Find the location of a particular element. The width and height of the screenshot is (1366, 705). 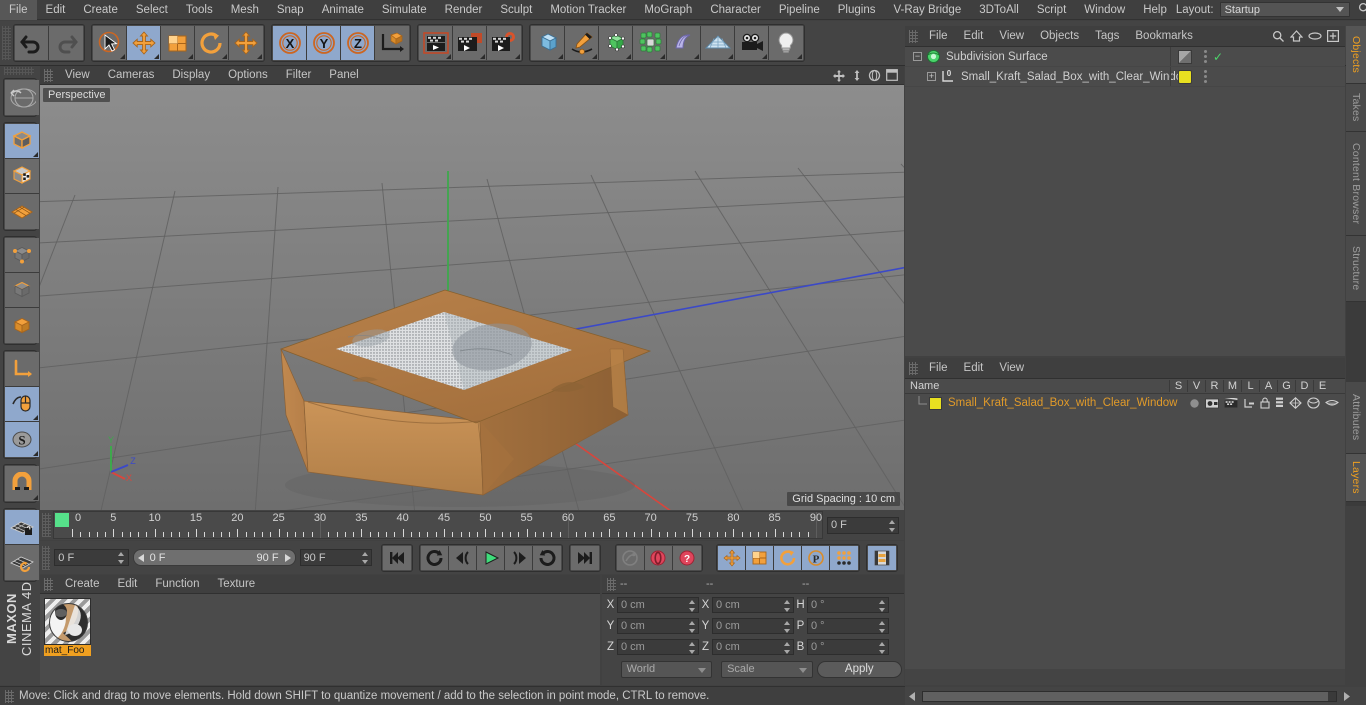

position-key-button is located at coordinates (732, 557).